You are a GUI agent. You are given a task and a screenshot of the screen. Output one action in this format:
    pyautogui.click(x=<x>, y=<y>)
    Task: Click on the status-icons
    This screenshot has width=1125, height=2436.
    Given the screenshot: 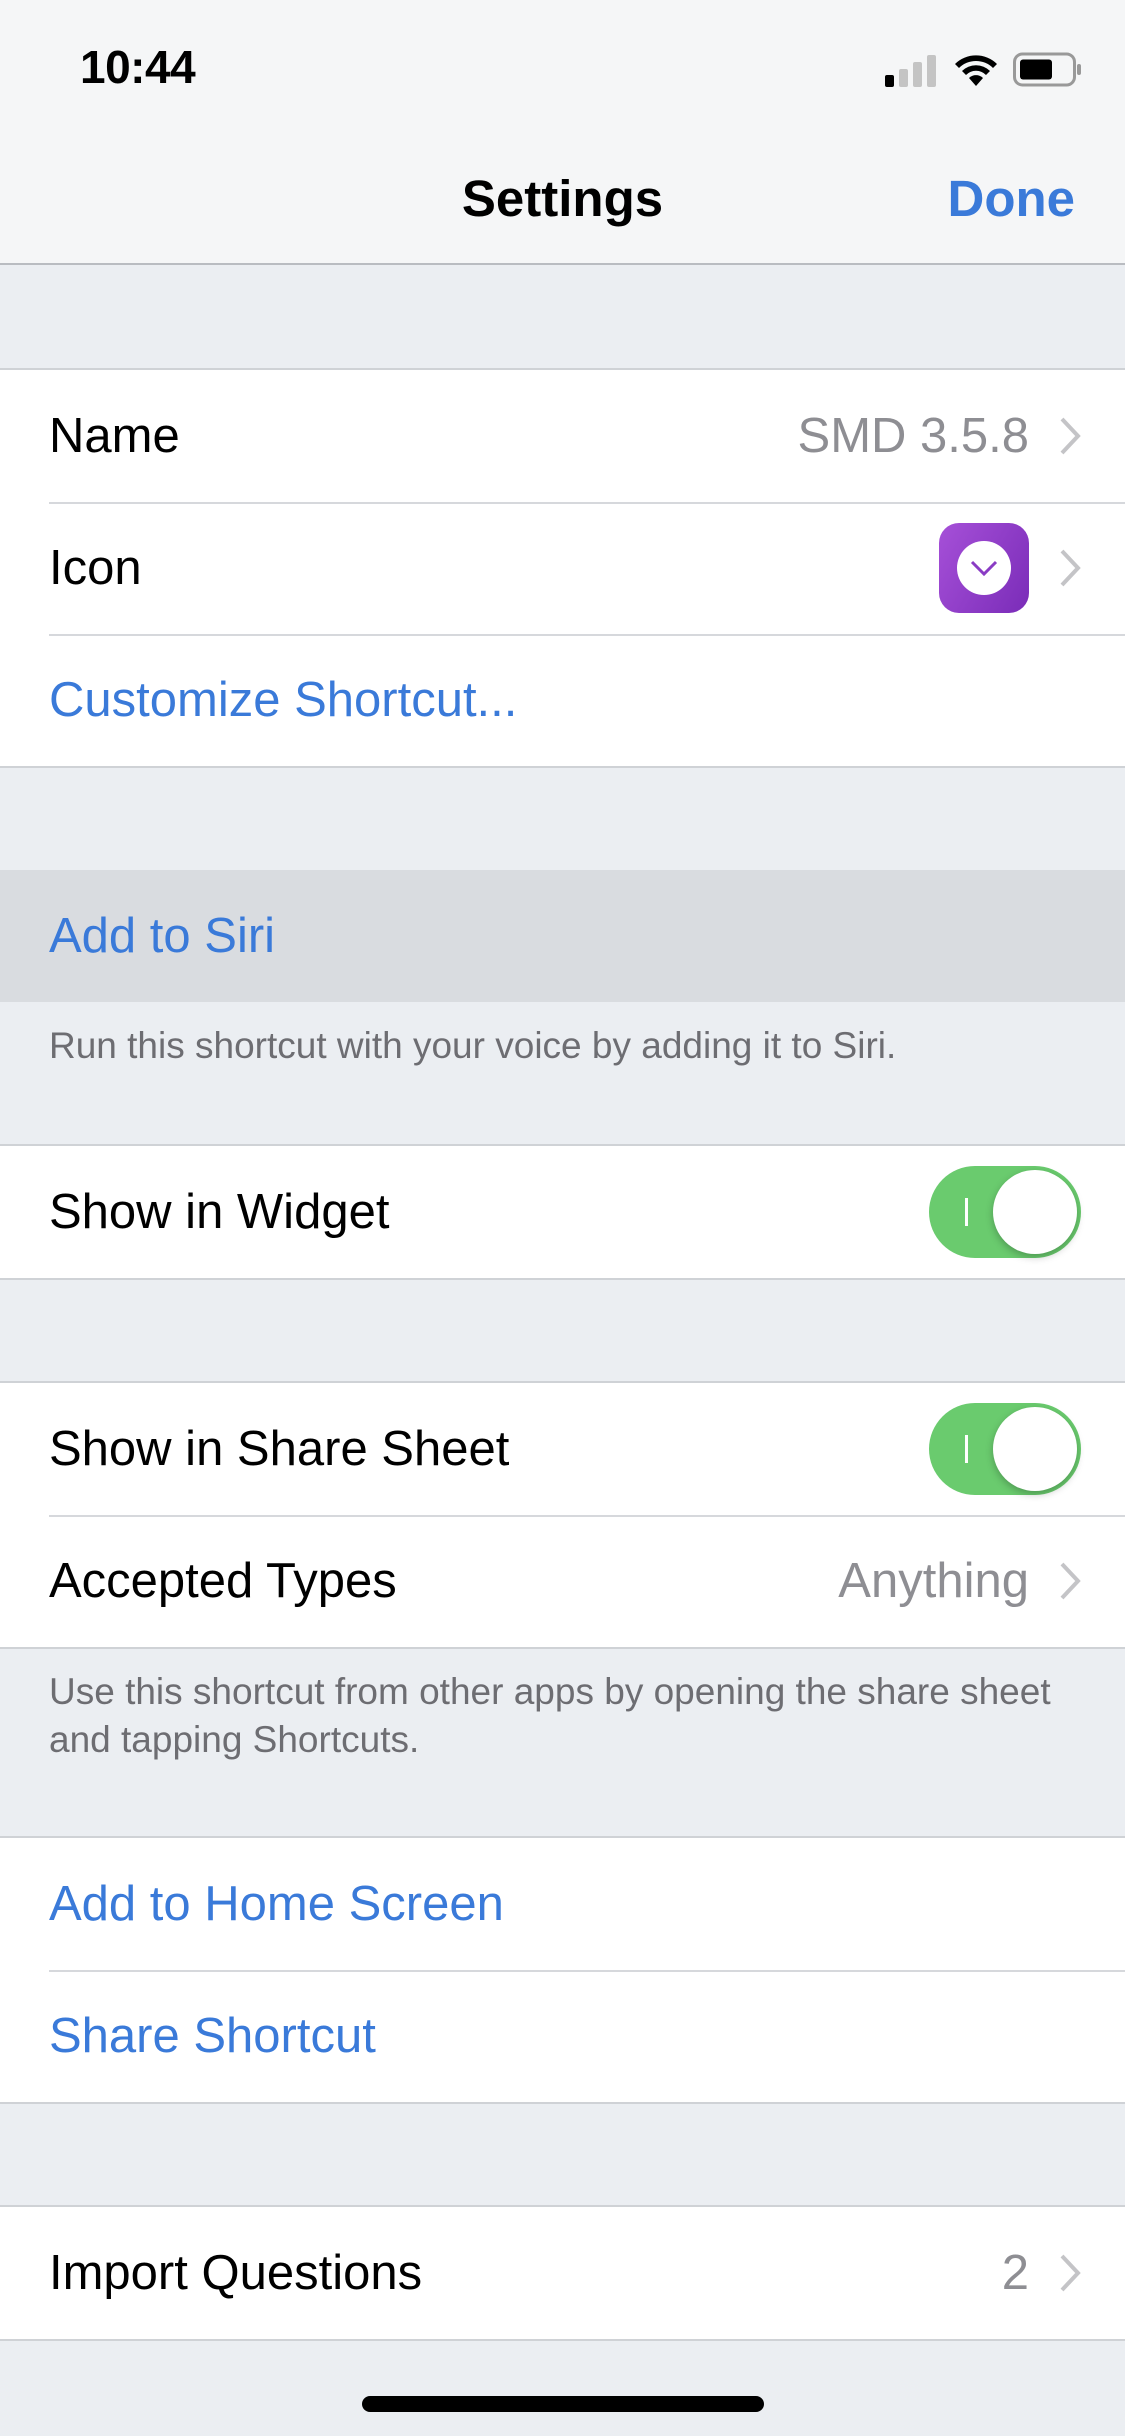 What is the action you would take?
    pyautogui.click(x=984, y=70)
    